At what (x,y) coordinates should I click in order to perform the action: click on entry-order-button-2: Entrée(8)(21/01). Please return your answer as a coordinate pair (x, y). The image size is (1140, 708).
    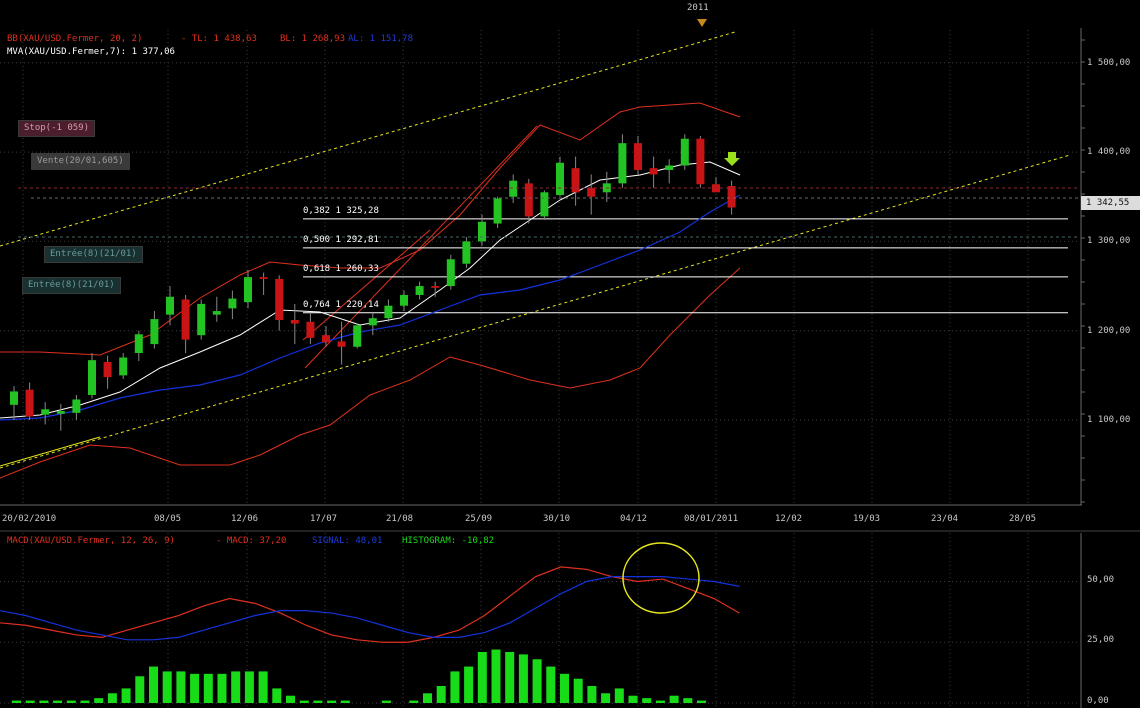
    Looking at the image, I should click on (71, 285).